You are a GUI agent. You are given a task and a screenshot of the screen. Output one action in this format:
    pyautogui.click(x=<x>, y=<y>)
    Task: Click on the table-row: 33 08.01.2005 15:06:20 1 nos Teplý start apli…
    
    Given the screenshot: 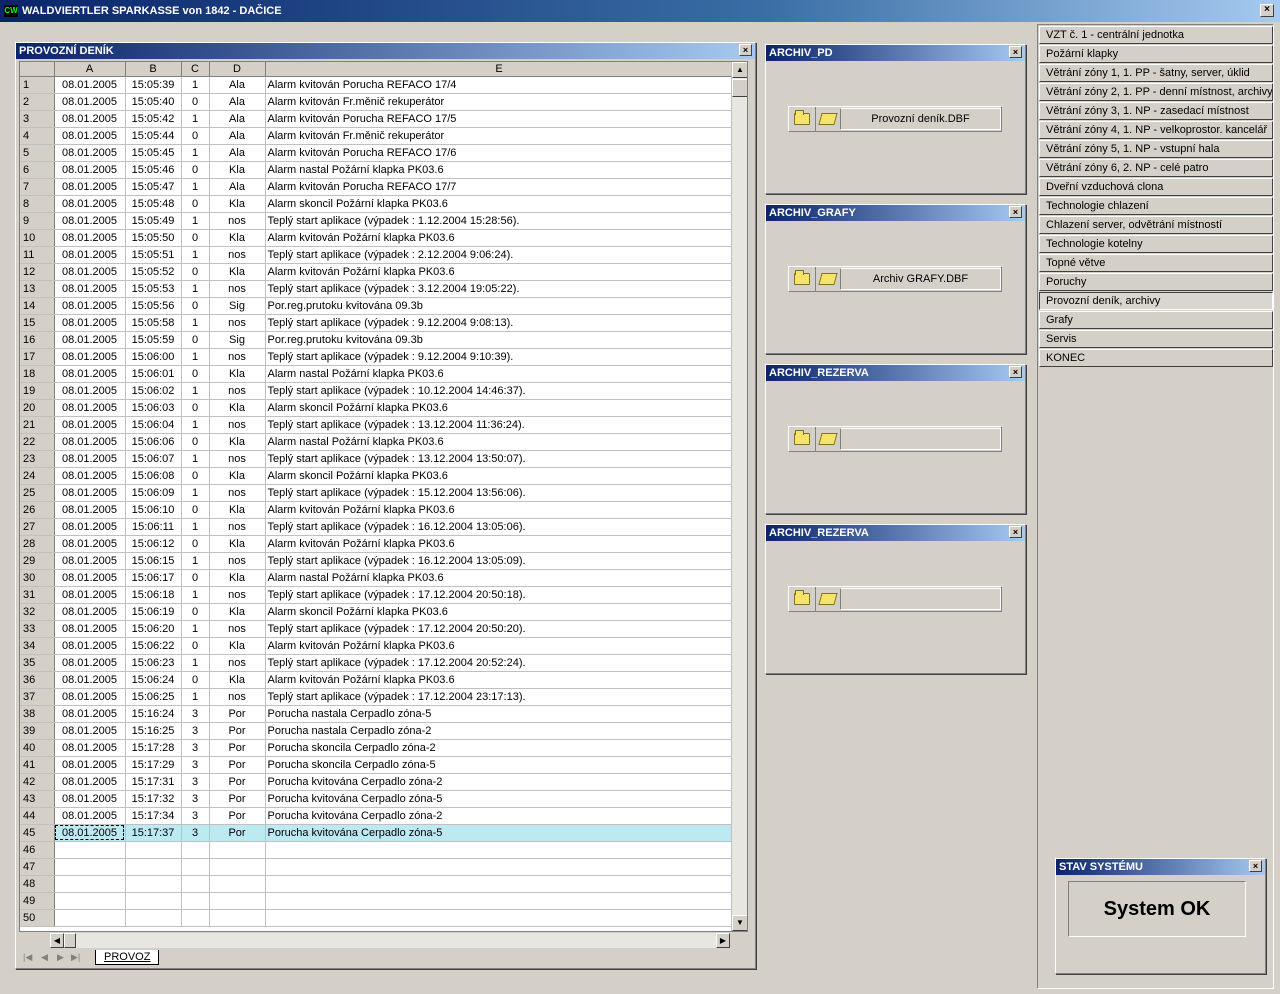 What is the action you would take?
    pyautogui.click(x=377, y=629)
    